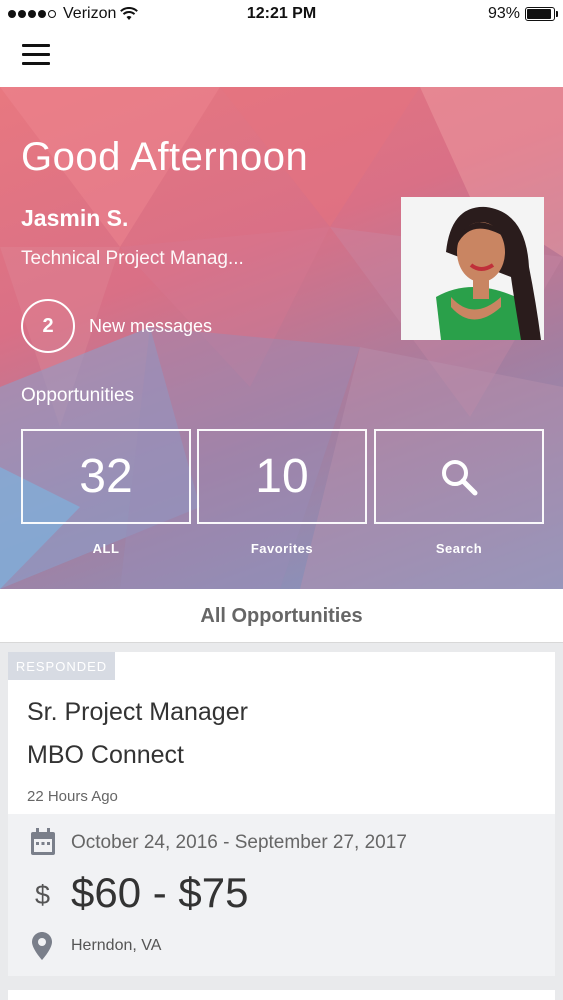  I want to click on opportunities-label: Opportunities, so click(78, 395).